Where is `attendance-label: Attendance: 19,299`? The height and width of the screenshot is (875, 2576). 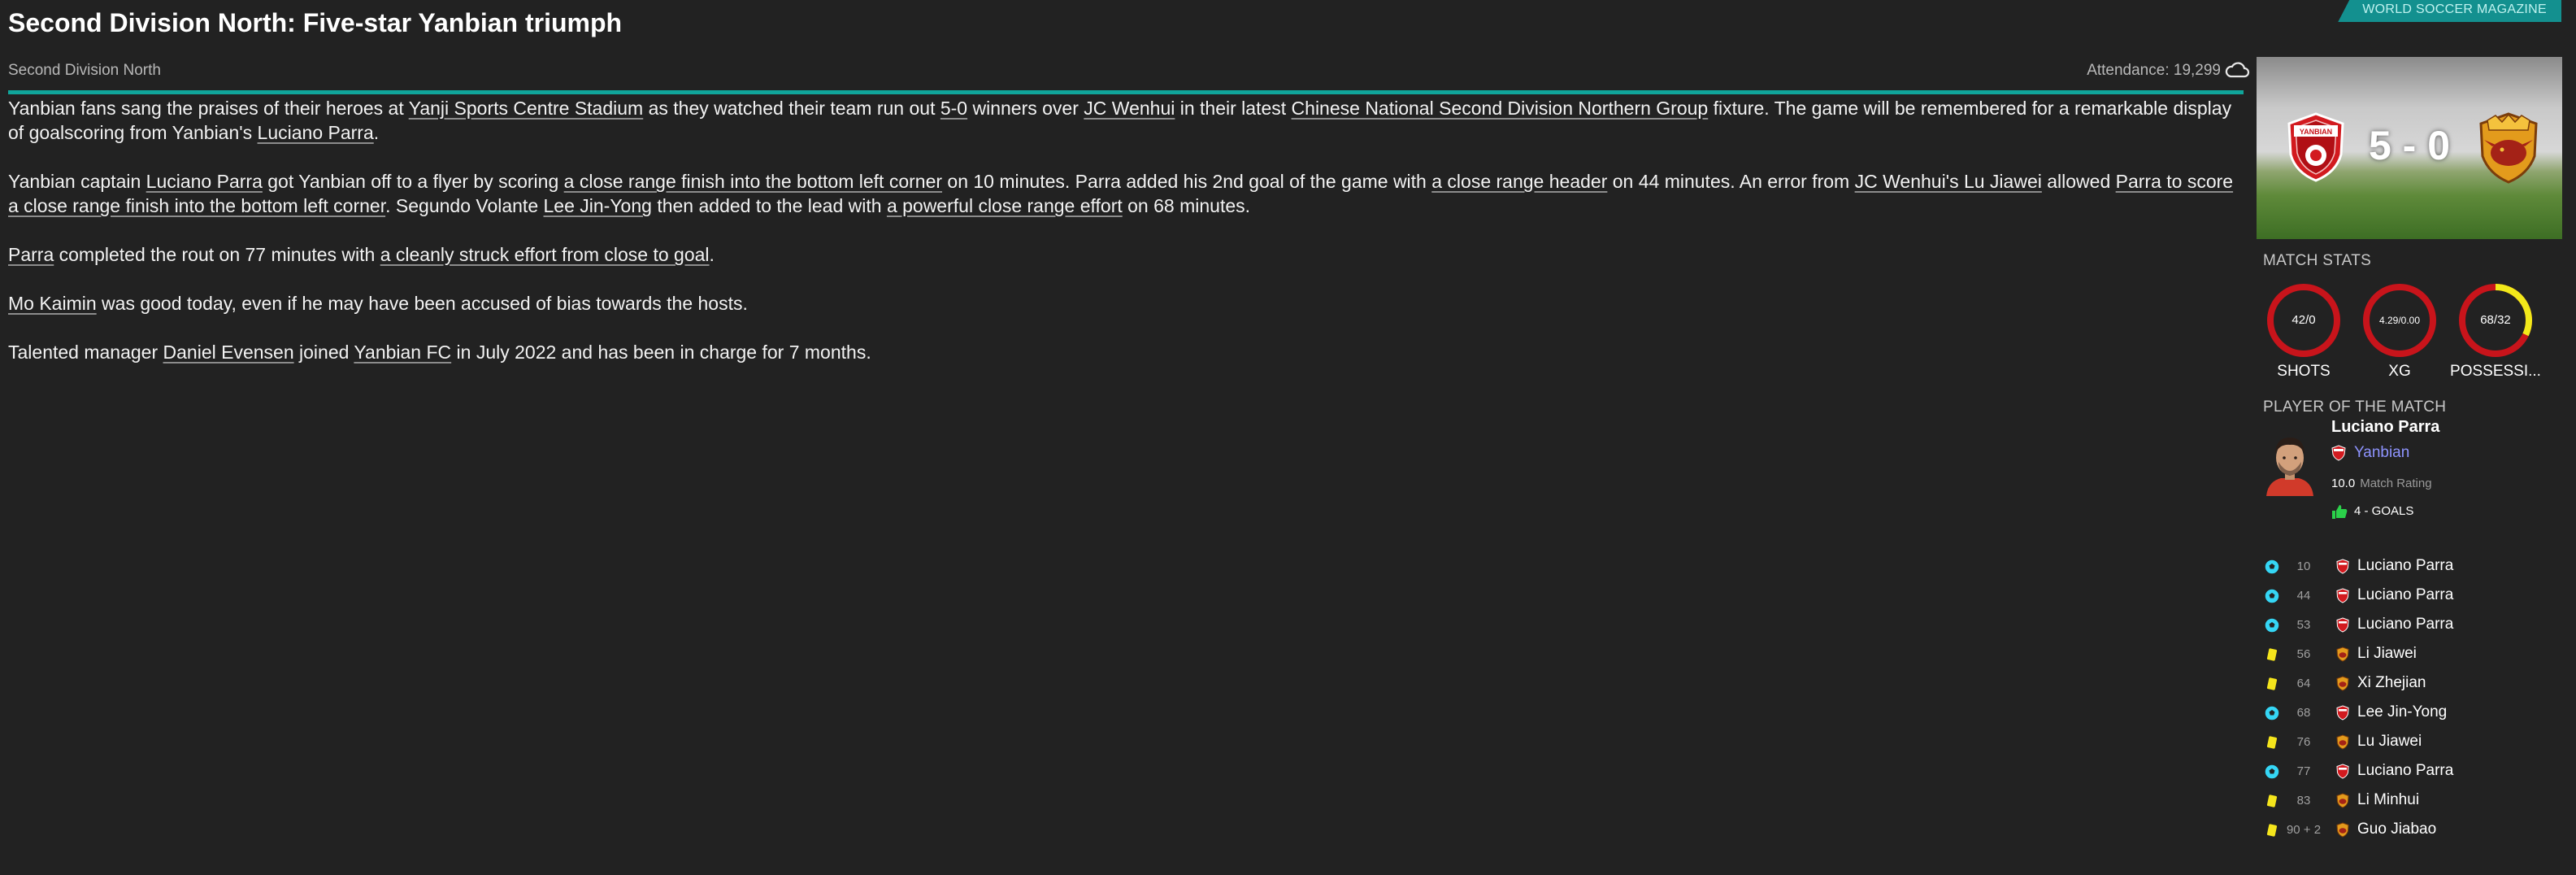 attendance-label: Attendance: 19,299 is located at coordinates (2154, 70).